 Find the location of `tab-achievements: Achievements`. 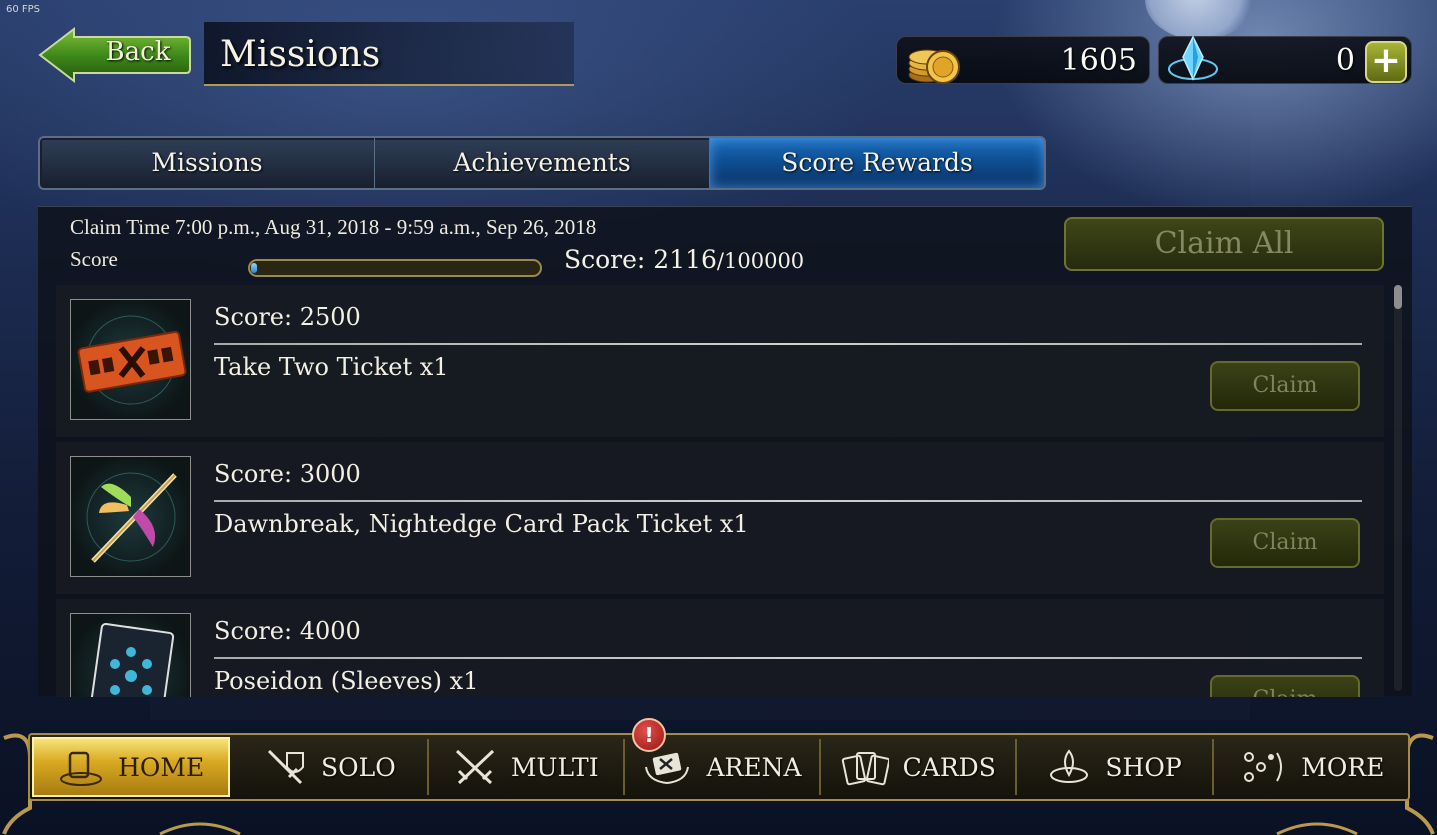

tab-achievements: Achievements is located at coordinates (542, 163).